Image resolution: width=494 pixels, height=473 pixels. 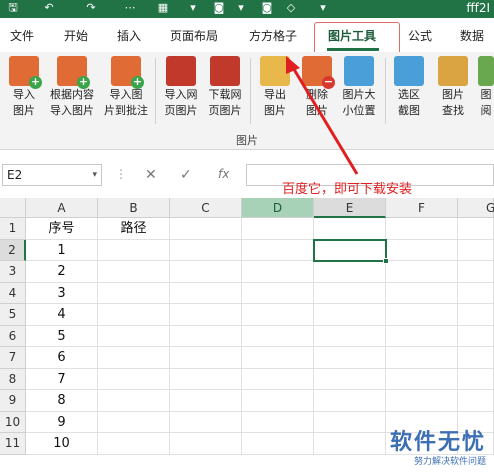 What do you see at coordinates (52, 175) in the screenshot?
I see `name-box: E2 ▾` at bounding box center [52, 175].